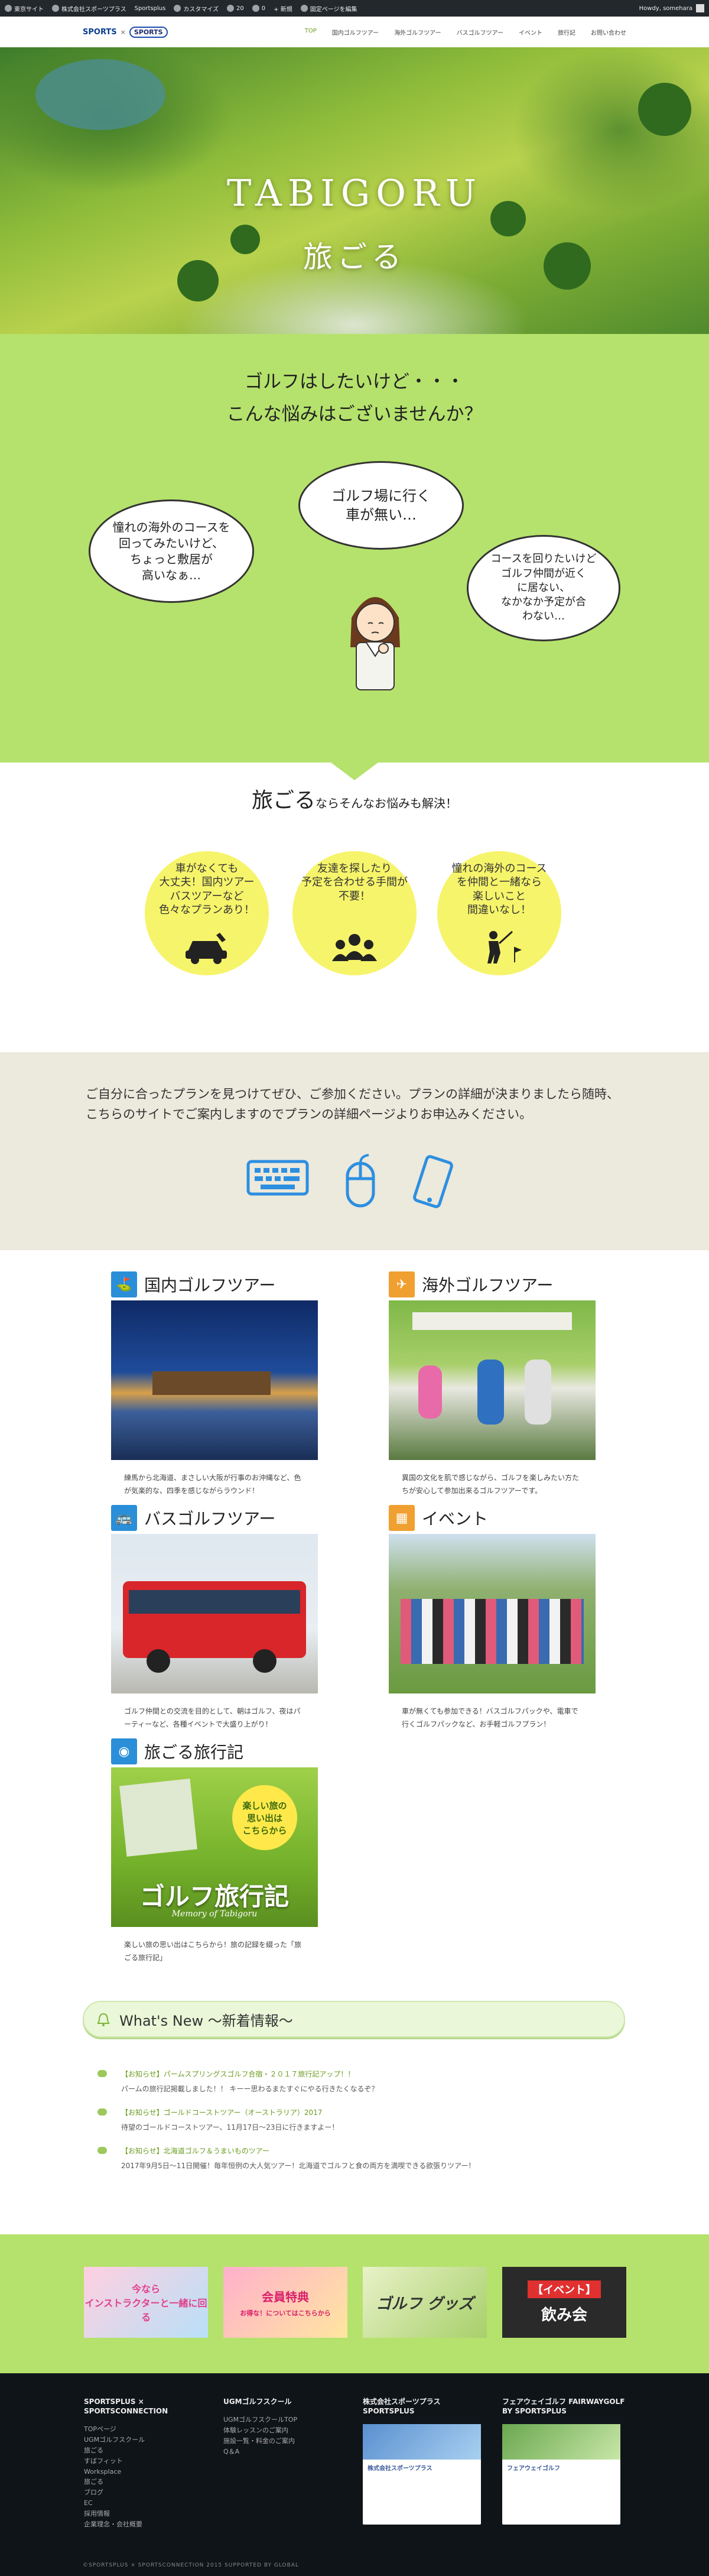 The width and height of the screenshot is (709, 2576). I want to click on banner-member-benefits: 会員特典 お得な！についてはこちらから, so click(285, 2302).